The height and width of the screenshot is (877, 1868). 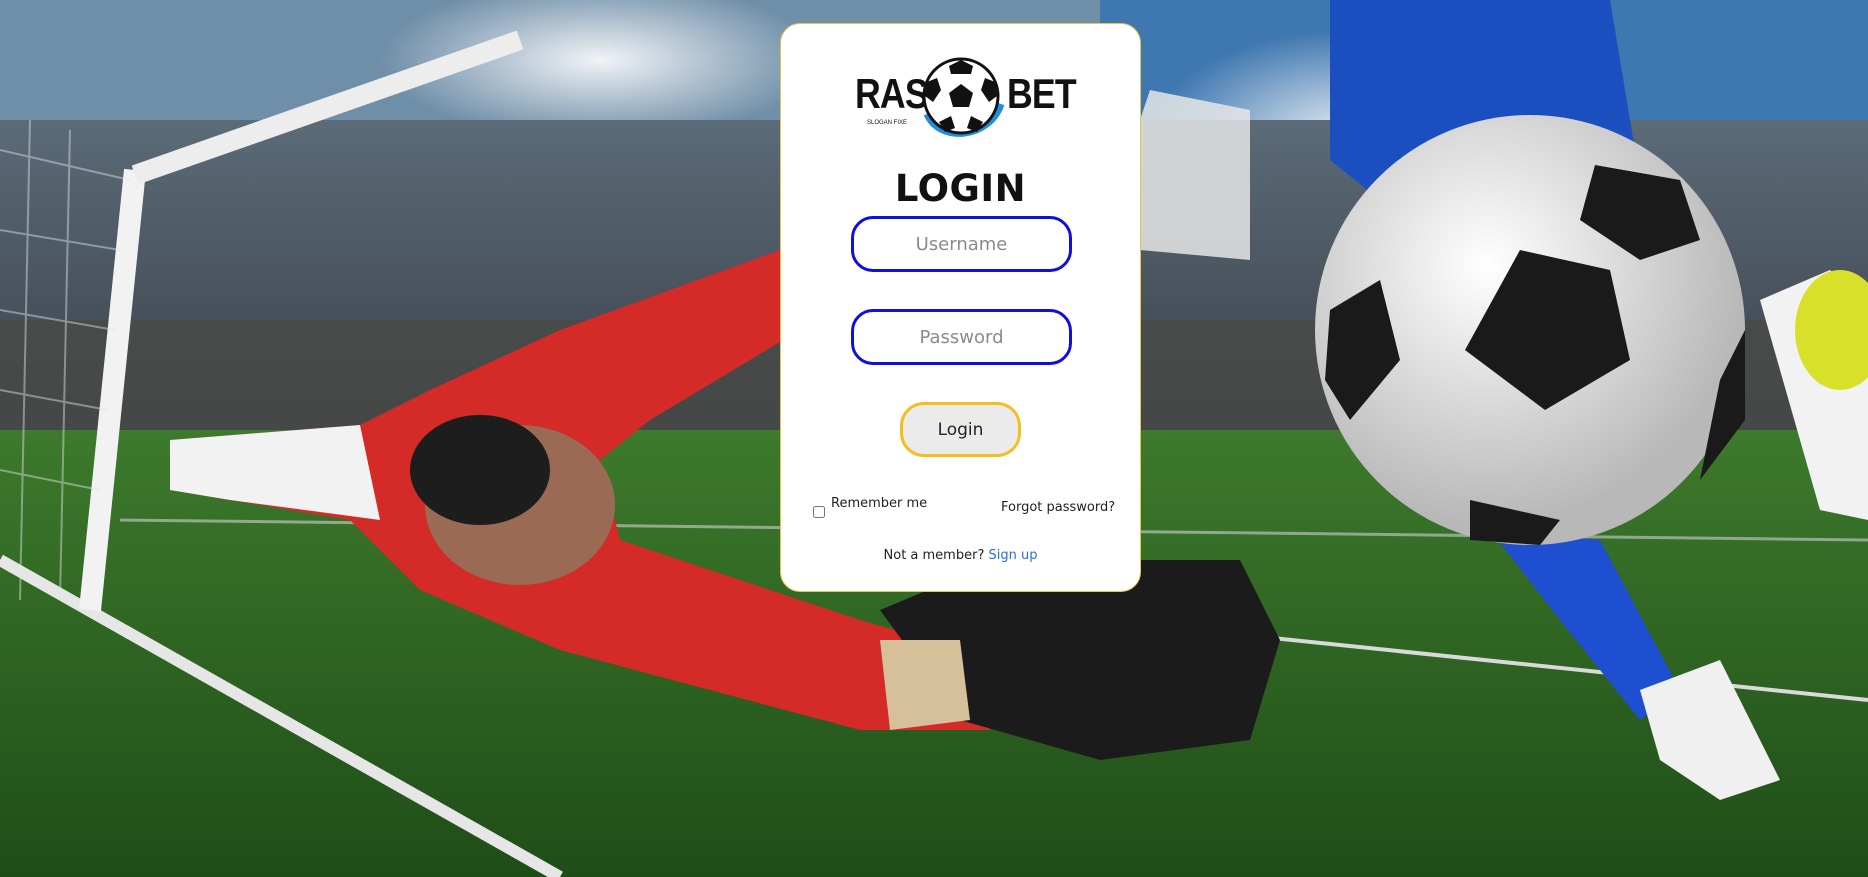 What do you see at coordinates (879, 503) in the screenshot?
I see `remember-me-label: Remember me` at bounding box center [879, 503].